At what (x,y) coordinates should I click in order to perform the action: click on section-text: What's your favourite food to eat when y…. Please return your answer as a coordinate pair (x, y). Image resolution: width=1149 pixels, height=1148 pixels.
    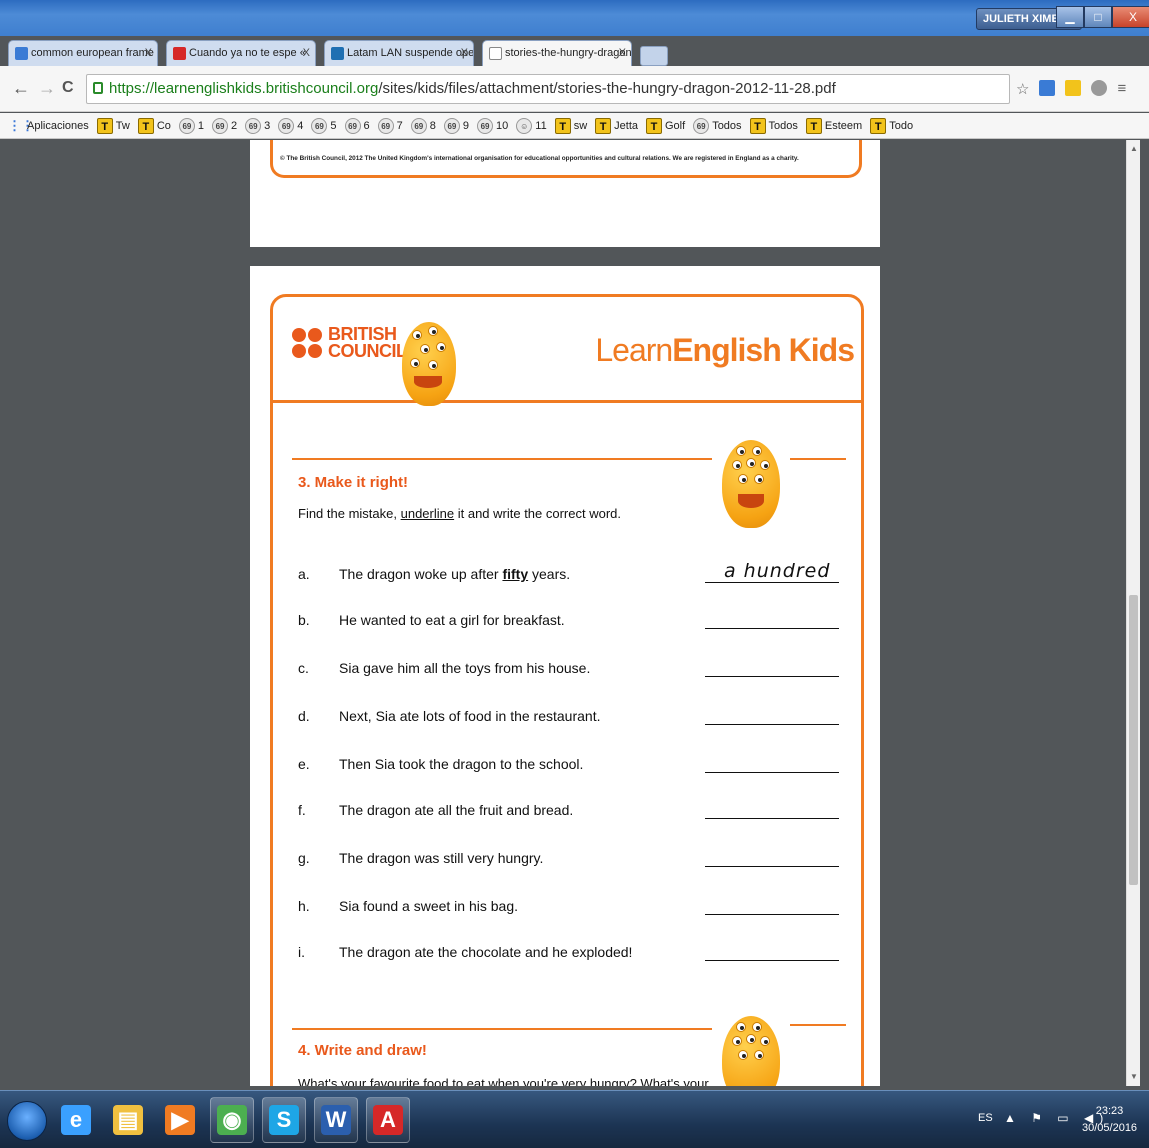
    Looking at the image, I should click on (503, 1081).